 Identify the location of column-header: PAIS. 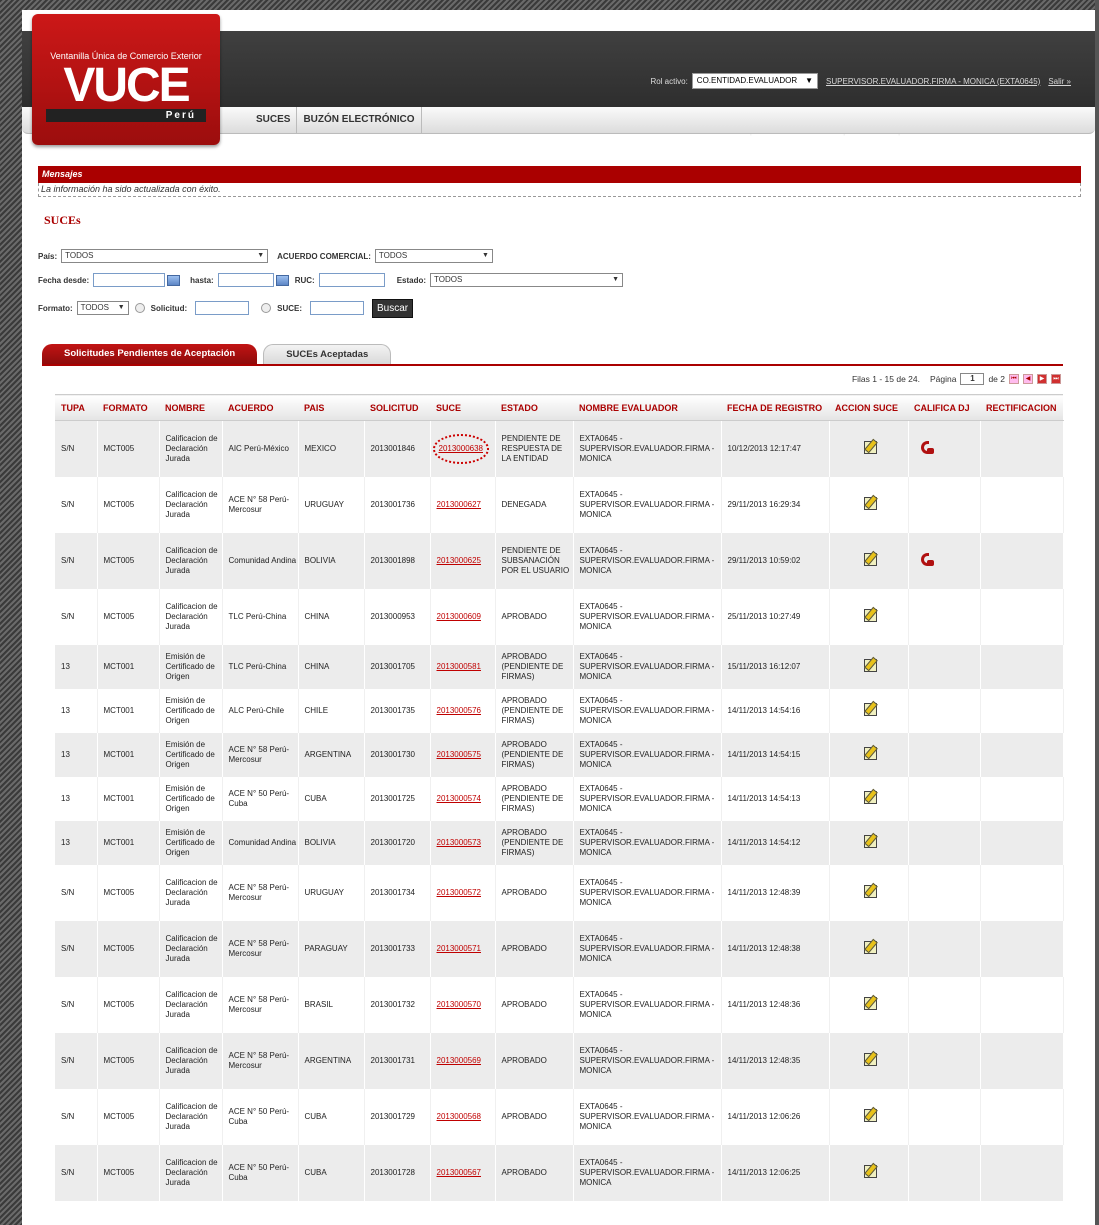
(331, 407).